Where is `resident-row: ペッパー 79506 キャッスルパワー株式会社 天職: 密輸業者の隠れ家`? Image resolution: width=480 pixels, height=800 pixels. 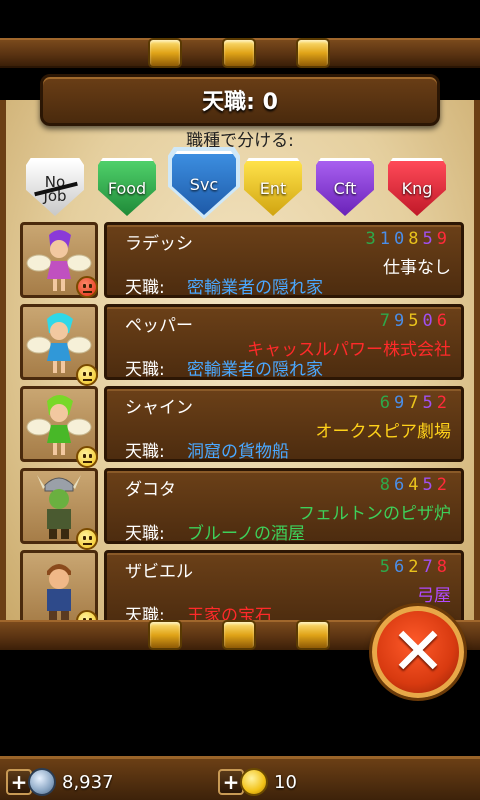 resident-row: ペッパー 79506 キャッスルパワー株式会社 天職: 密輸業者の隠れ家 is located at coordinates (242, 345).